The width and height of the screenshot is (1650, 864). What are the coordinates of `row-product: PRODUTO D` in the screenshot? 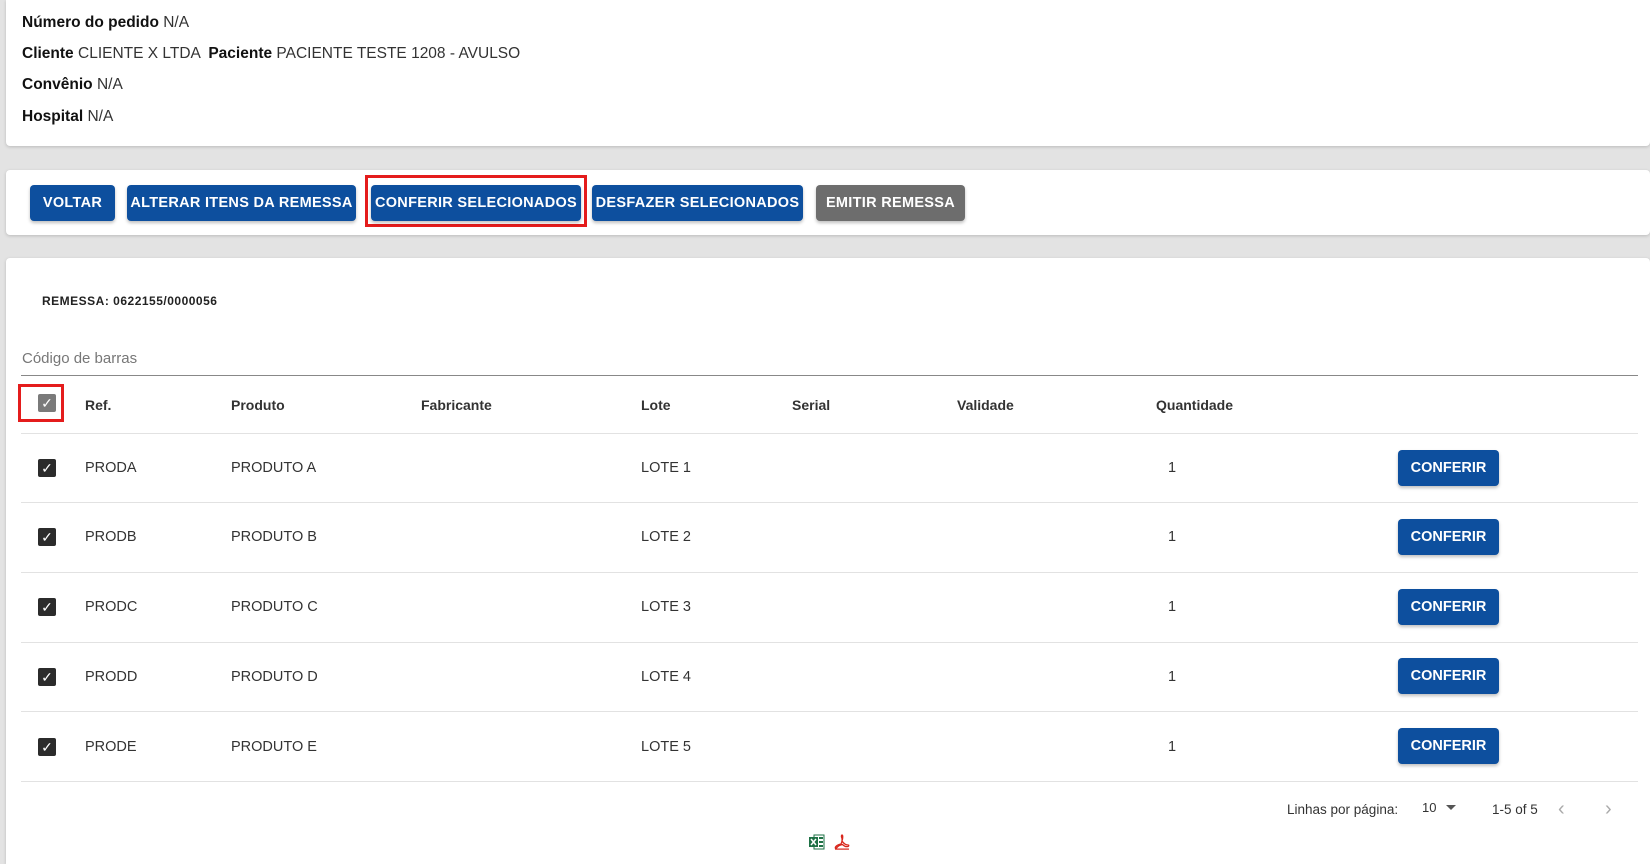 It's located at (274, 677).